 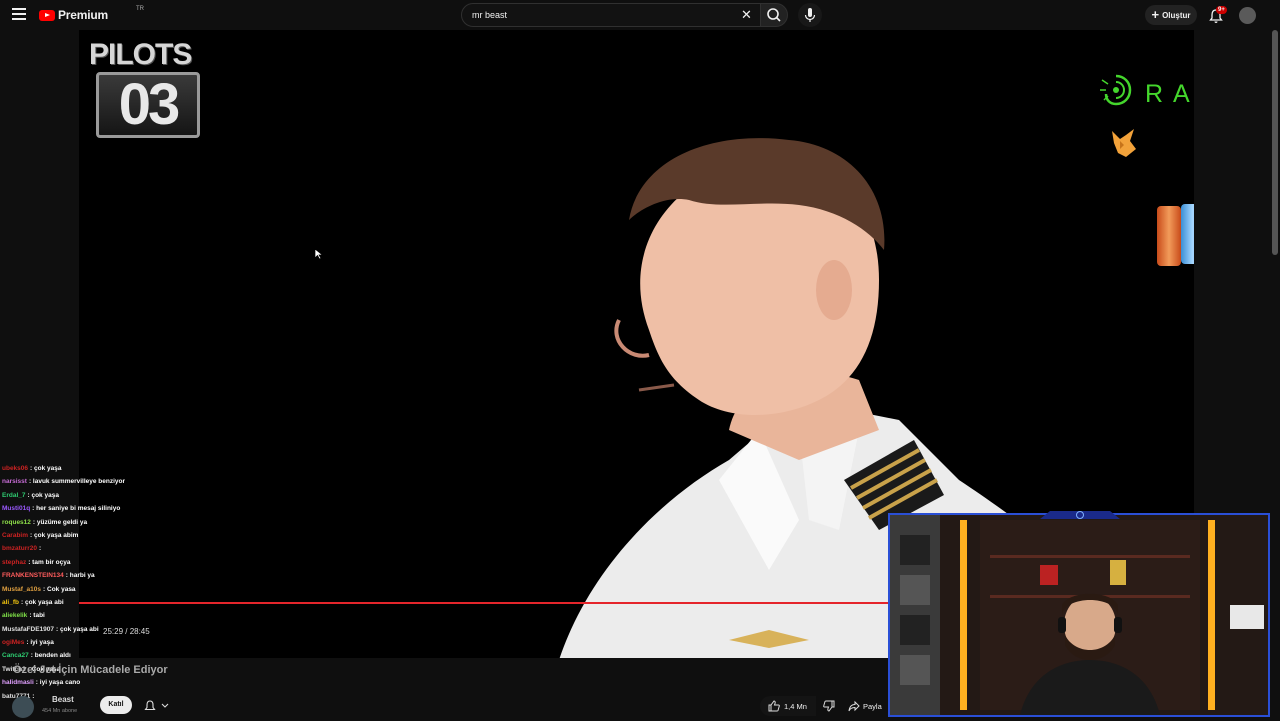 I want to click on chat-message: roques12: yüzüme geldi ya, so click(x=127, y=522).